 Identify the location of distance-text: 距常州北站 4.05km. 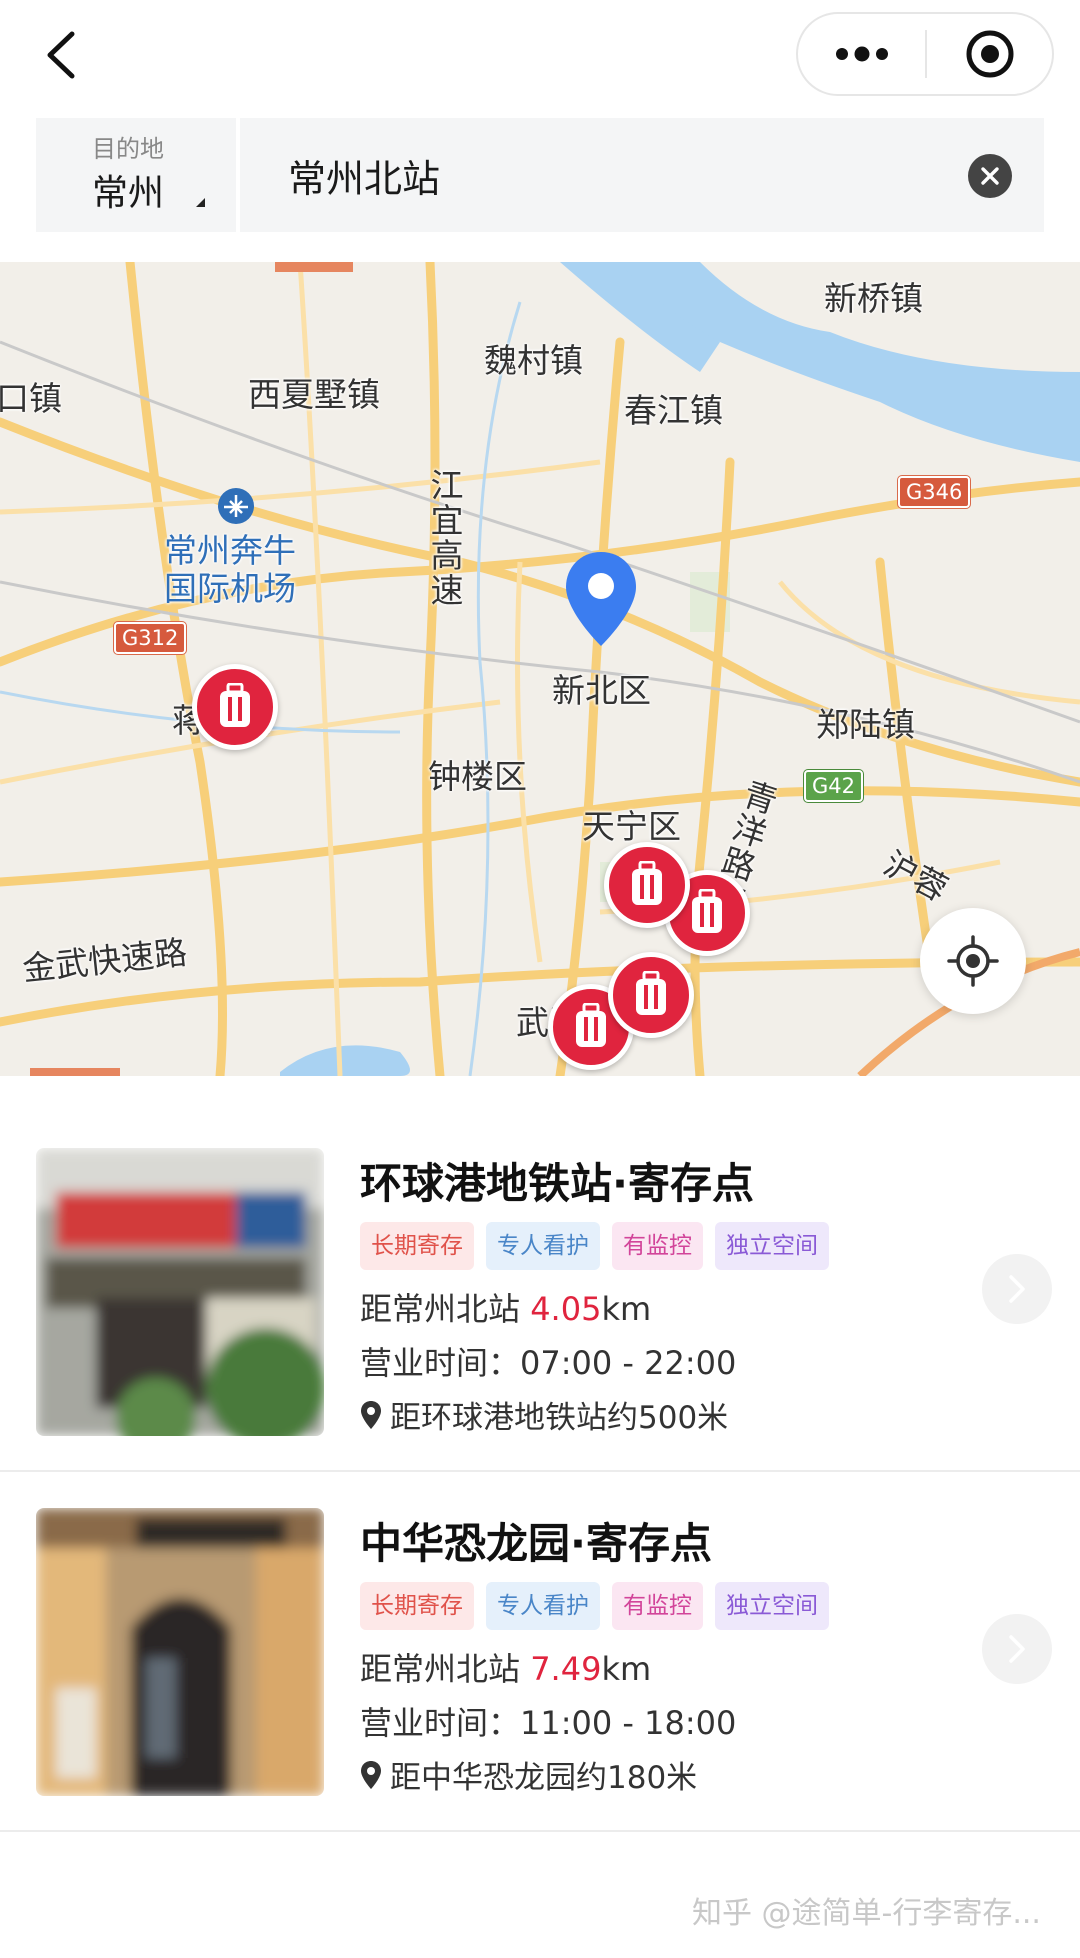
(505, 1307).